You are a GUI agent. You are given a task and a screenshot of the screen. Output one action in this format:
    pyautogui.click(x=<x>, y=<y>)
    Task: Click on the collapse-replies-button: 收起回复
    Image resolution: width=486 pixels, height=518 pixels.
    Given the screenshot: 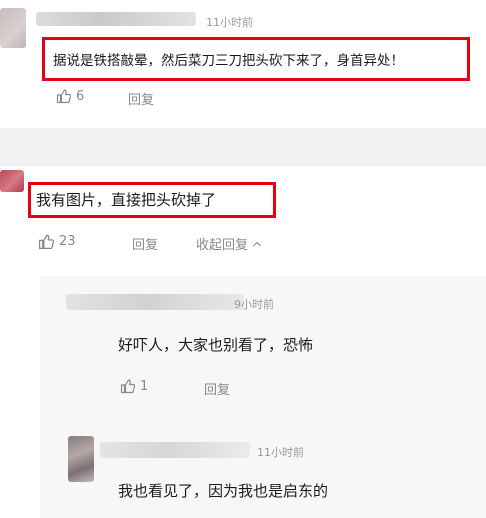 What is the action you would take?
    pyautogui.click(x=231, y=243)
    